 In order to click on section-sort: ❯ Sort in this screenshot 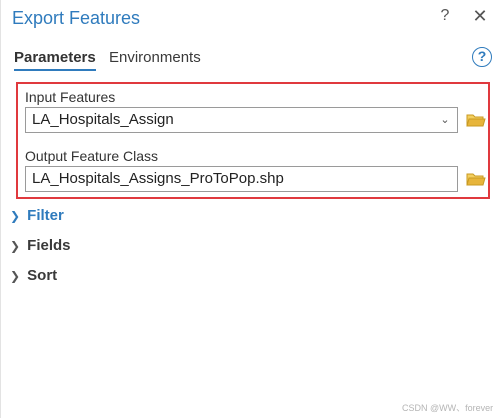, I will do `click(32, 276)`.